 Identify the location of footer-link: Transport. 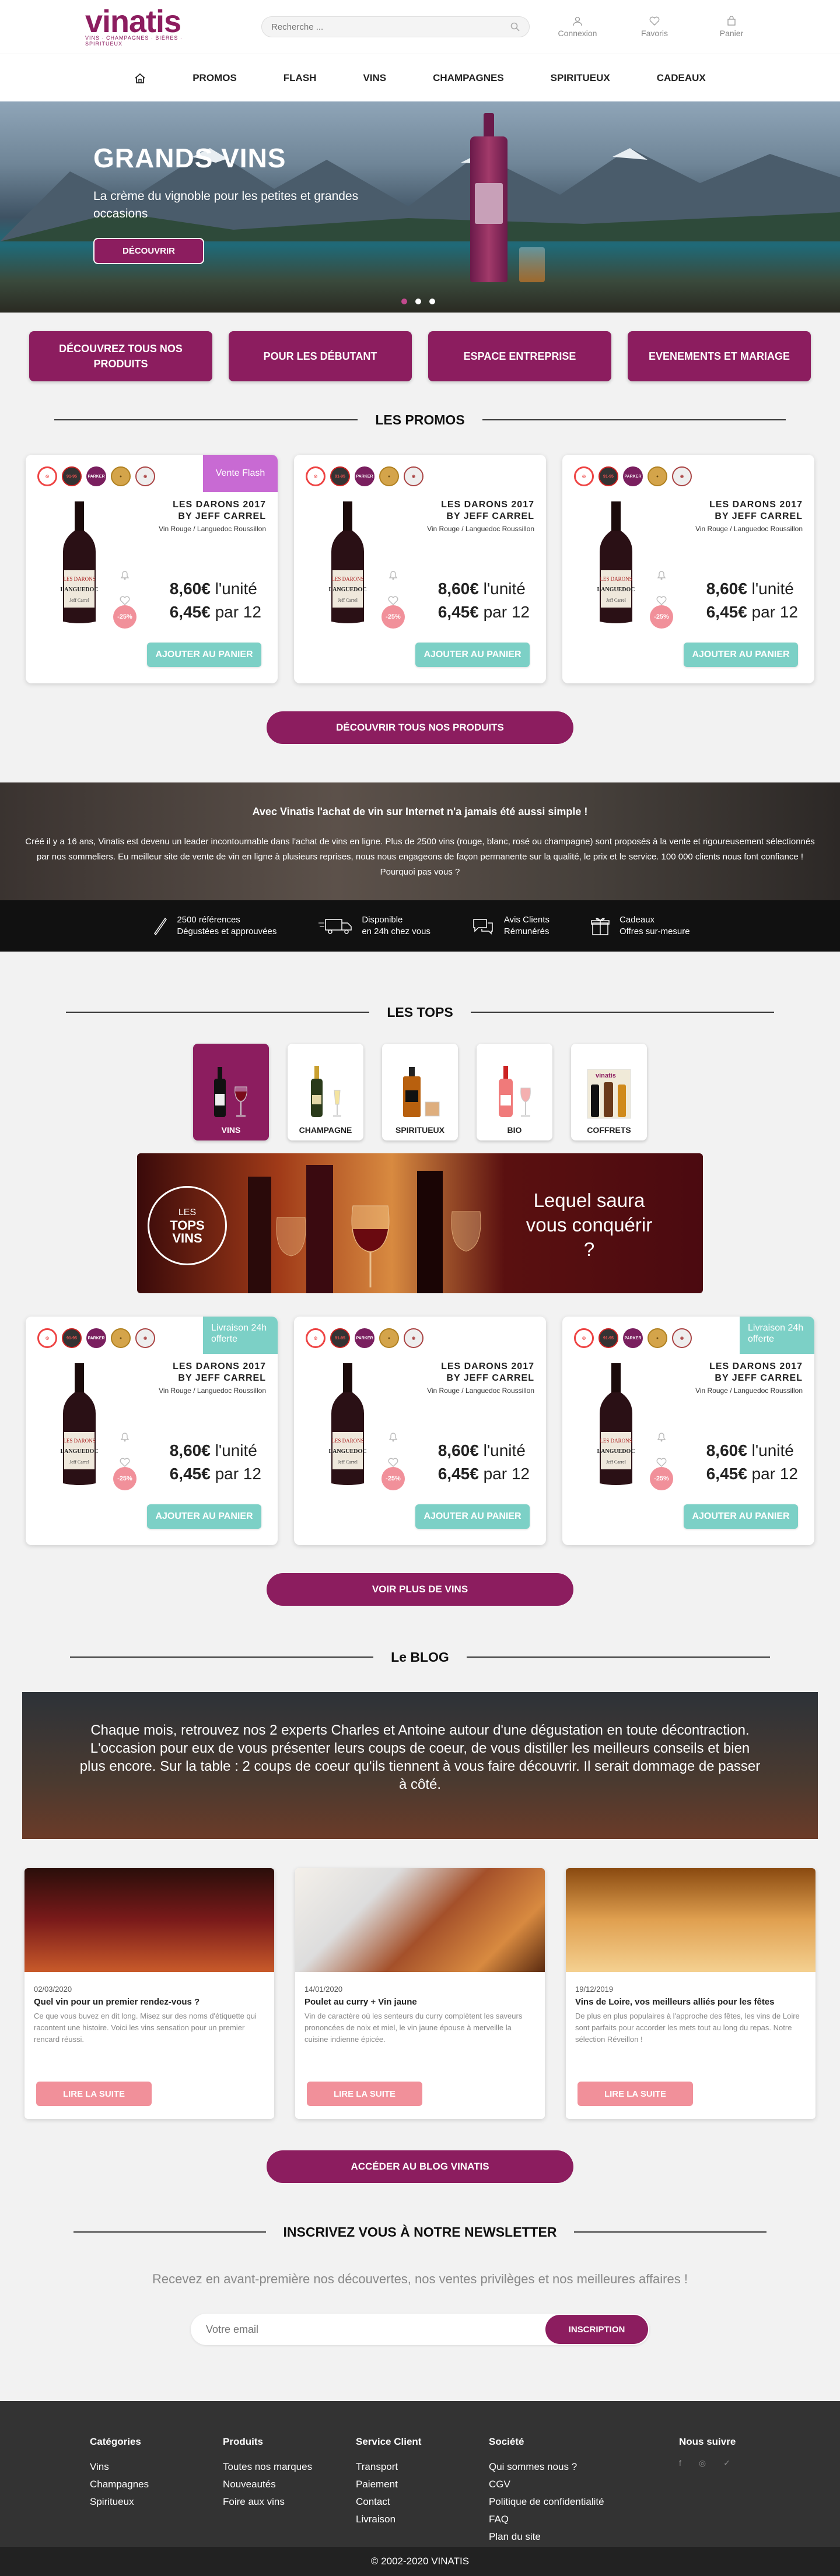
(422, 2467).